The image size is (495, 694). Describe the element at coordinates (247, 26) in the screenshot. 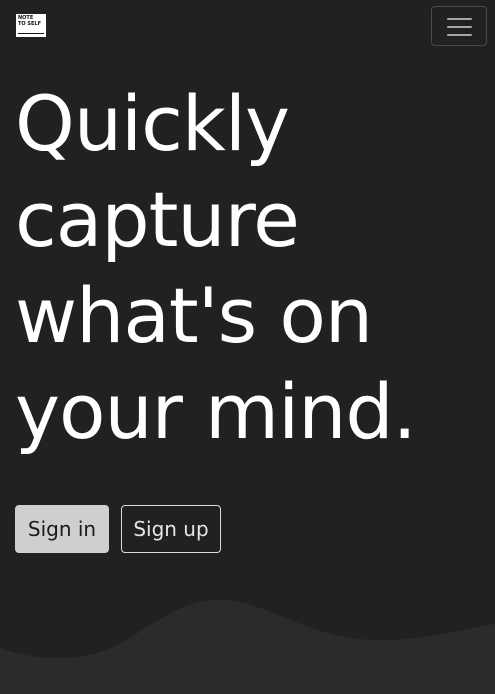

I see `navbar: NOTE TO SELF` at that location.